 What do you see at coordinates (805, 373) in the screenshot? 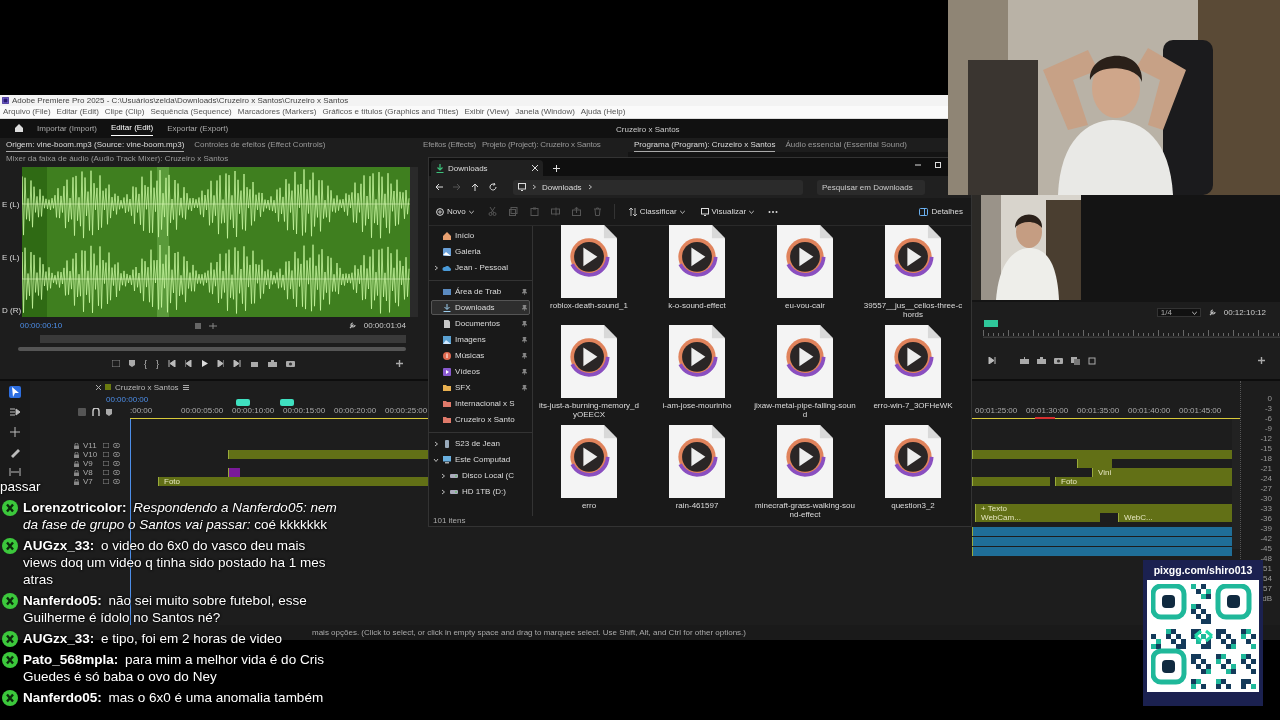
I see `file-item: jixaw-metal-pipe-falling-sound` at bounding box center [805, 373].